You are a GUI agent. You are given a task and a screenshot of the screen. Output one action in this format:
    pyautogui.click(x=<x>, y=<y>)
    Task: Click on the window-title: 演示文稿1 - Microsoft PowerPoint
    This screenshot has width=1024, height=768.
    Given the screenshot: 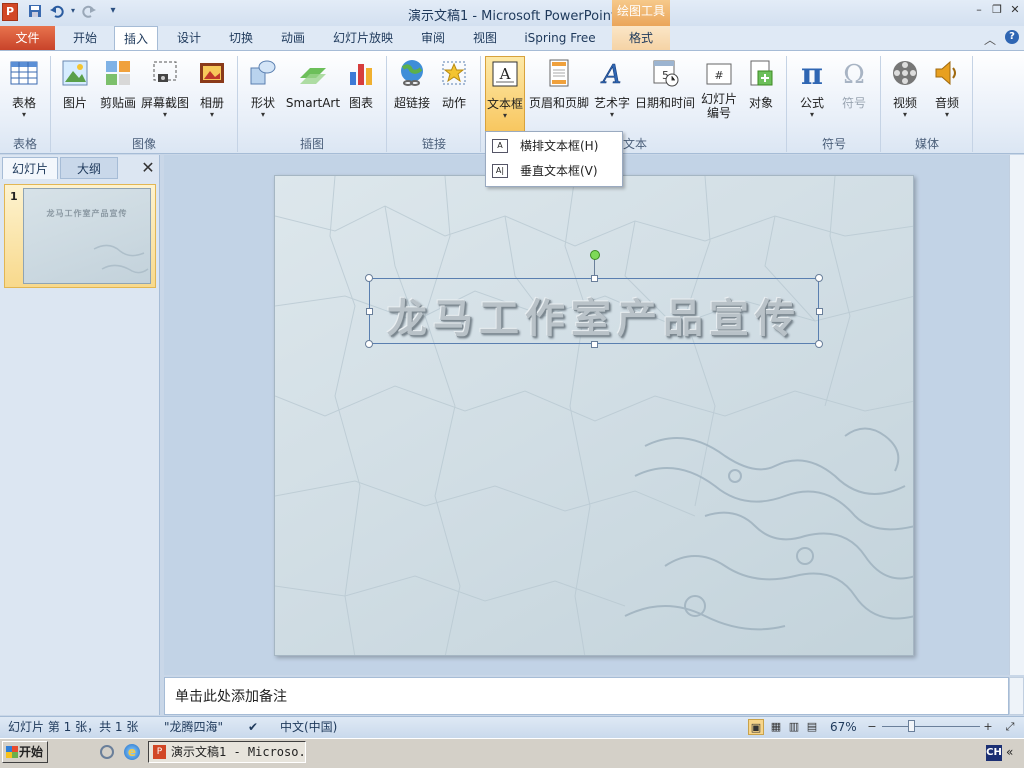 What is the action you would take?
    pyautogui.click(x=512, y=16)
    